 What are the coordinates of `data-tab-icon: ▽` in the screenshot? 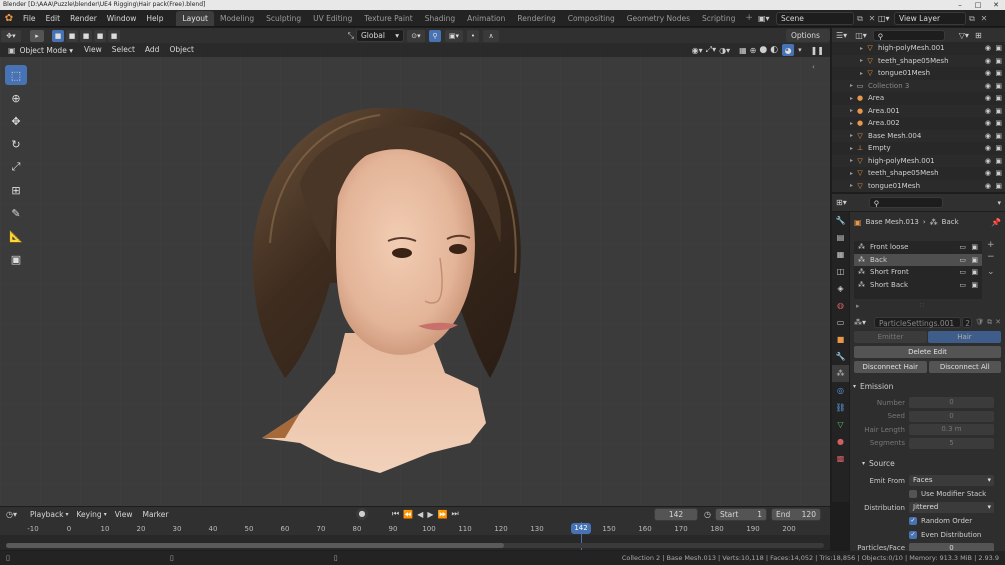 It's located at (840, 424).